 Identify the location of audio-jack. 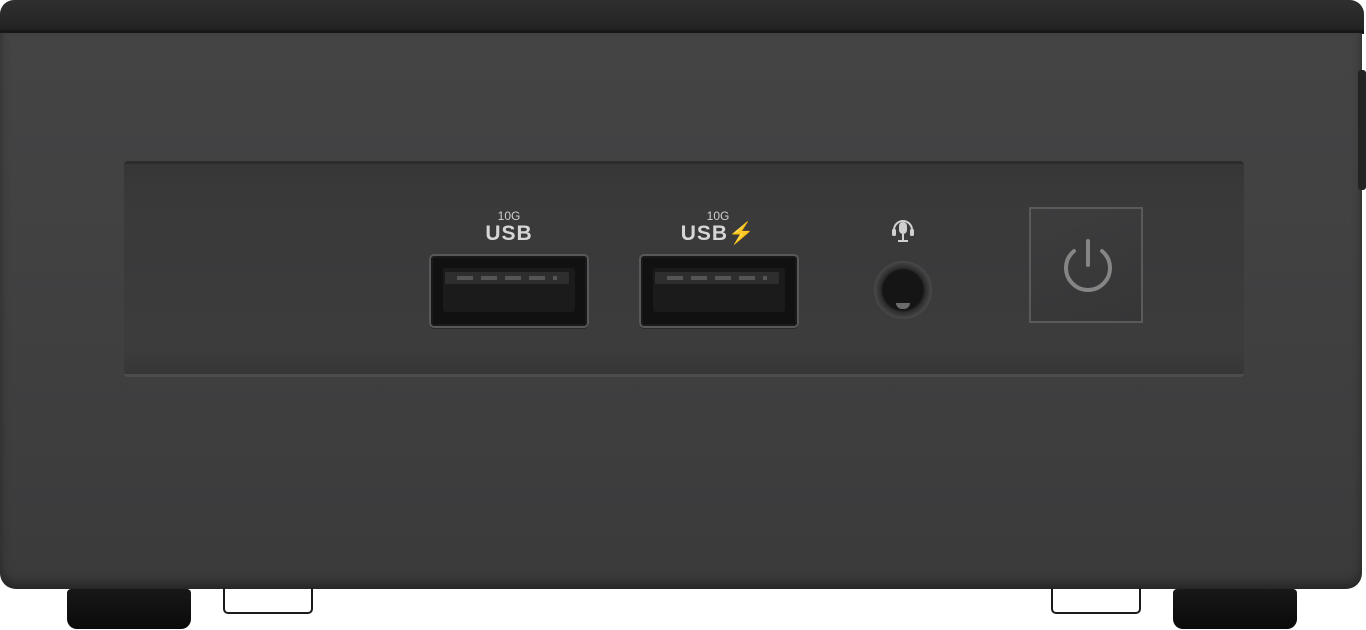
(903, 290).